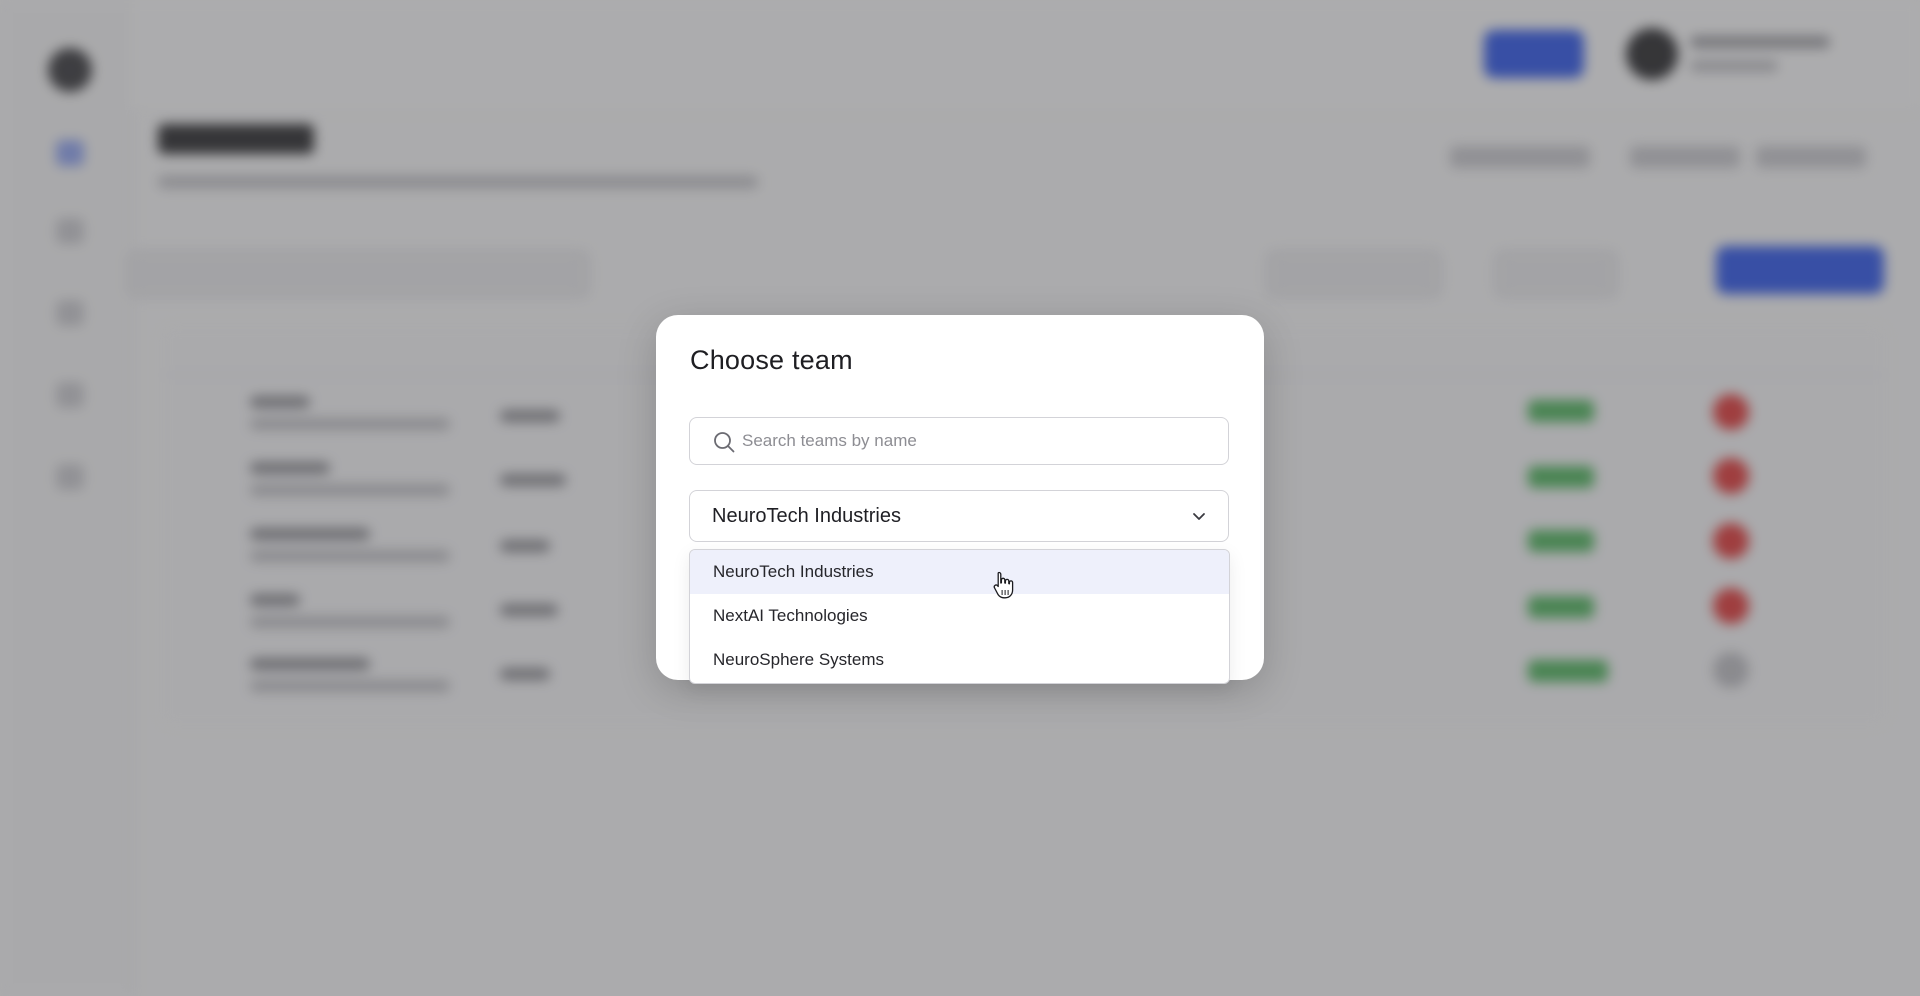 The image size is (1920, 996). Describe the element at coordinates (724, 442) in the screenshot. I see `search-icon` at that location.